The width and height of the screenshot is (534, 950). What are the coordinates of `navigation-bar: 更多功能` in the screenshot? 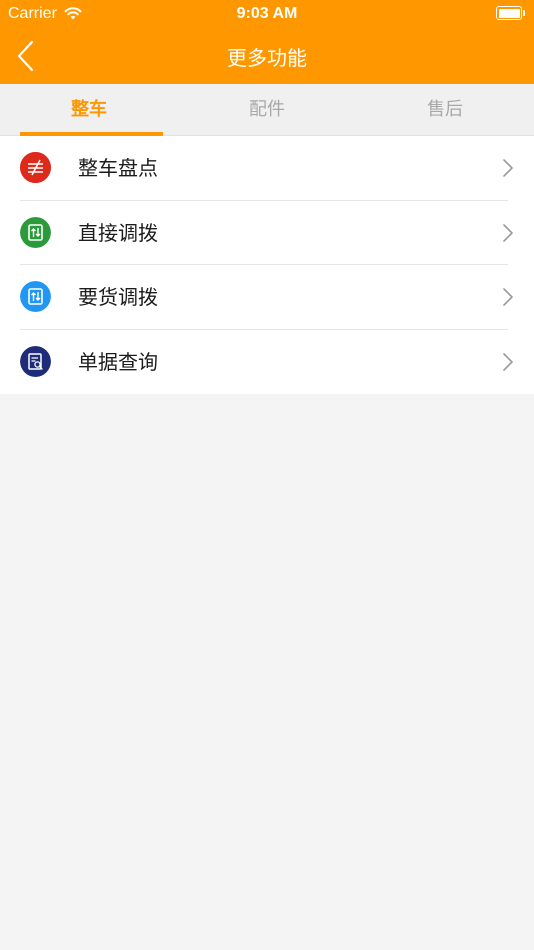 It's located at (267, 56).